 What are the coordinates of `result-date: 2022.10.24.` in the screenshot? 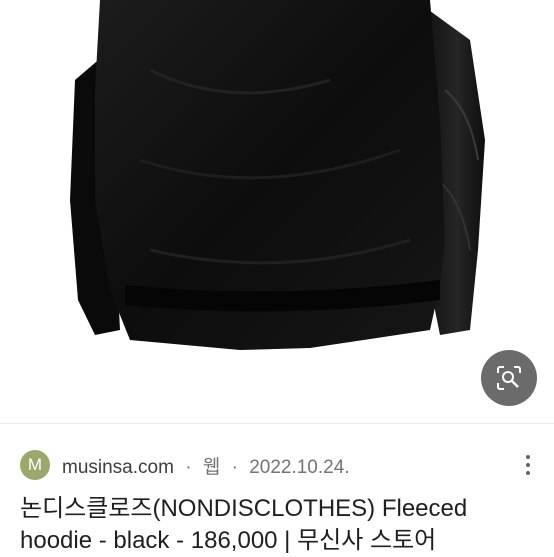 It's located at (299, 467).